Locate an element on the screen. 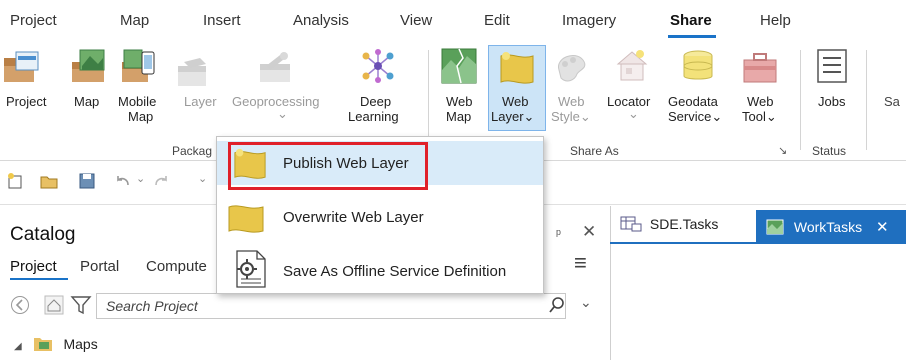 This screenshot has height=360, width=906. undo-dropdown-caret: ⌄ is located at coordinates (140, 178).